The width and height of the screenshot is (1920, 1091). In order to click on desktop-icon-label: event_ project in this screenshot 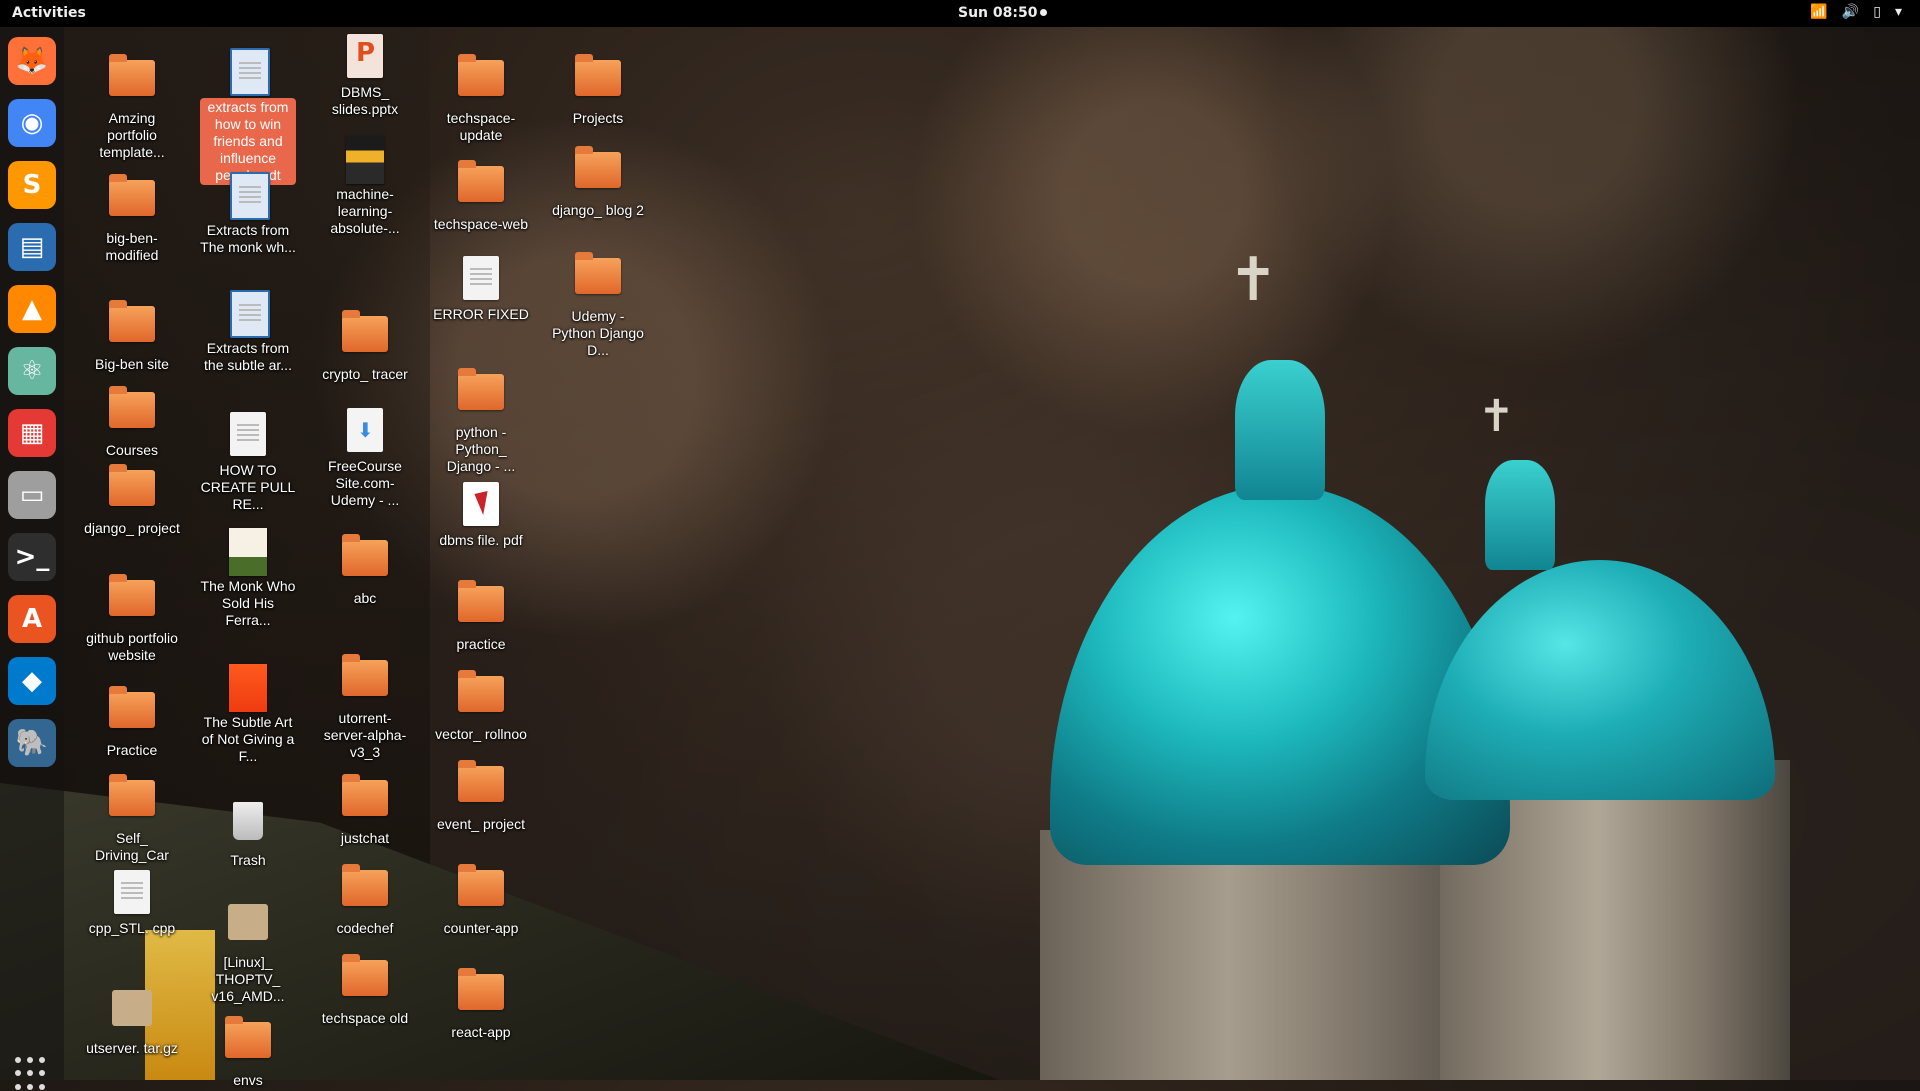, I will do `click(481, 824)`.